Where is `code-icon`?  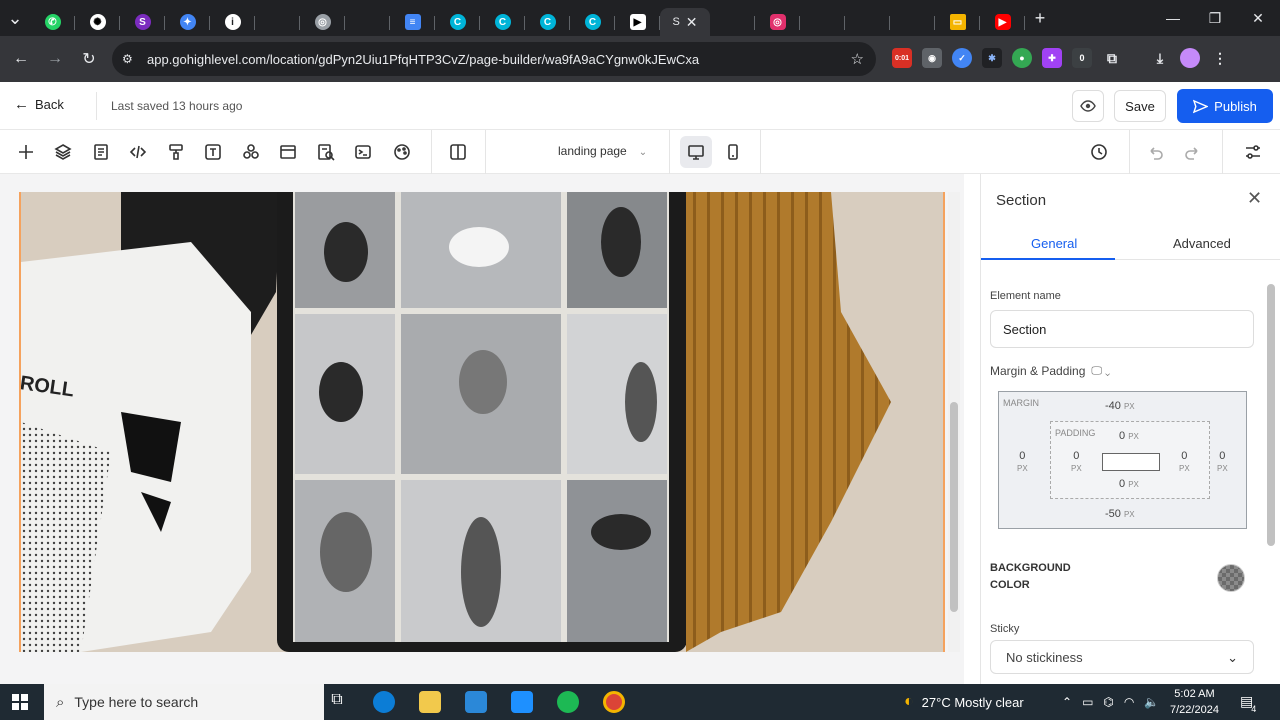 code-icon is located at coordinates (138, 152).